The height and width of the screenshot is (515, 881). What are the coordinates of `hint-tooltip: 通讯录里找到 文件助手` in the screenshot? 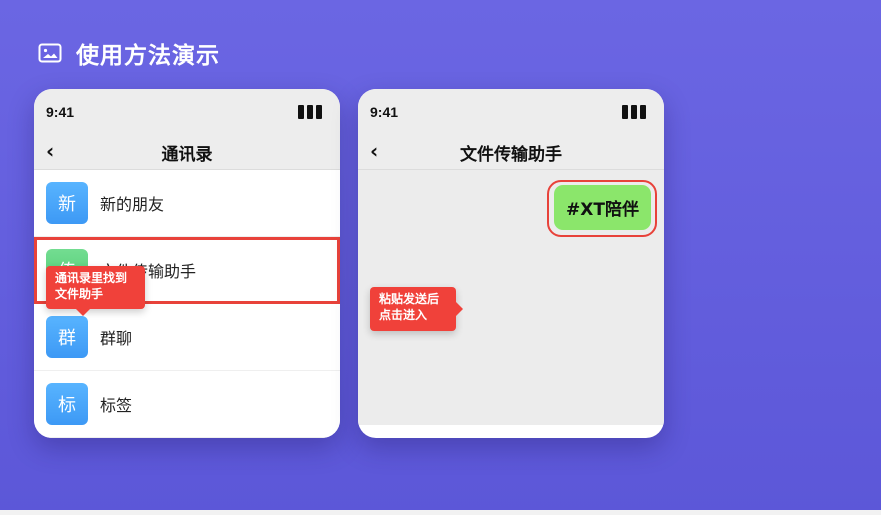 It's located at (95, 291).